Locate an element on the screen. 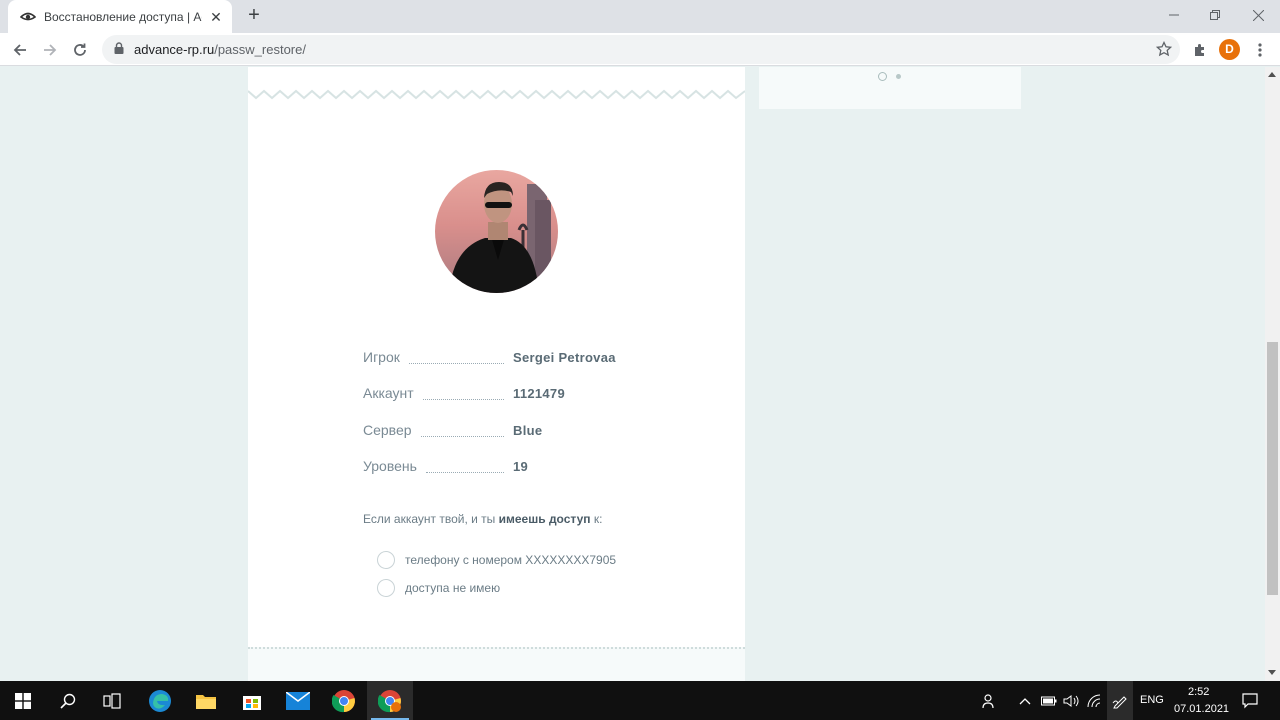 The image size is (1280, 720). browser-tab: Восстановление доступа | Advance ✕ is located at coordinates (120, 16).